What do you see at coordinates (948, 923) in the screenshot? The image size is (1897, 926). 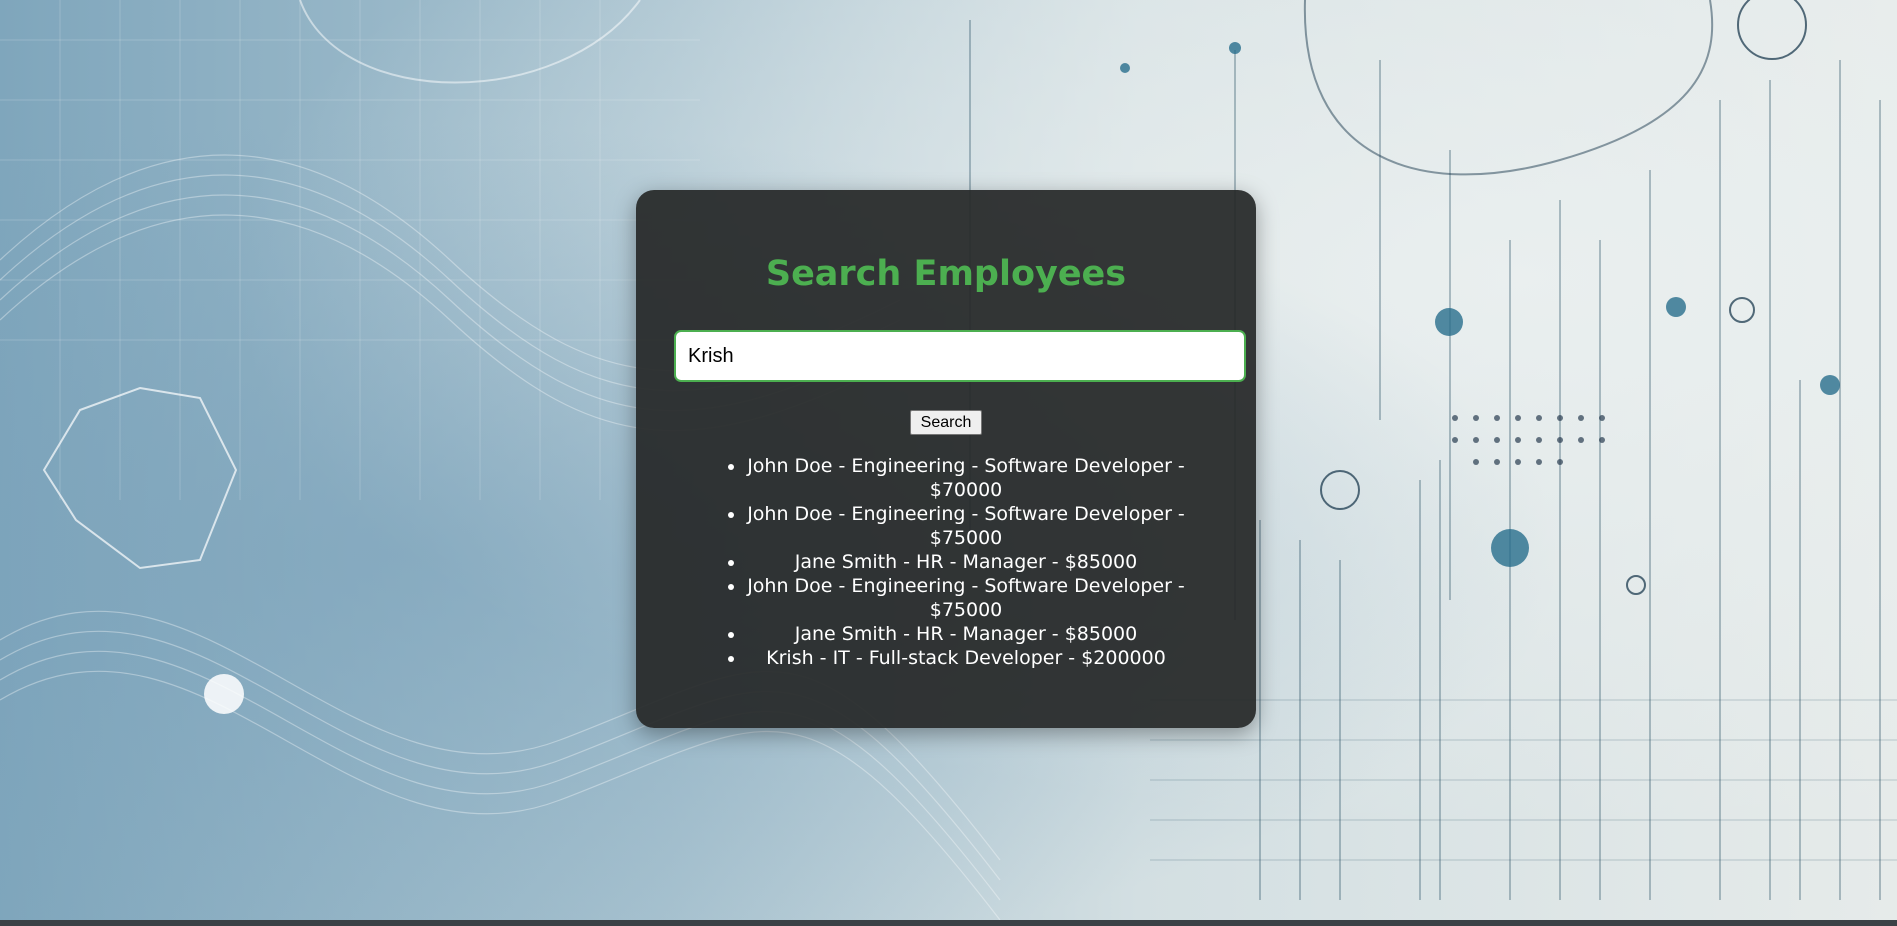 I see `bottom-bar` at bounding box center [948, 923].